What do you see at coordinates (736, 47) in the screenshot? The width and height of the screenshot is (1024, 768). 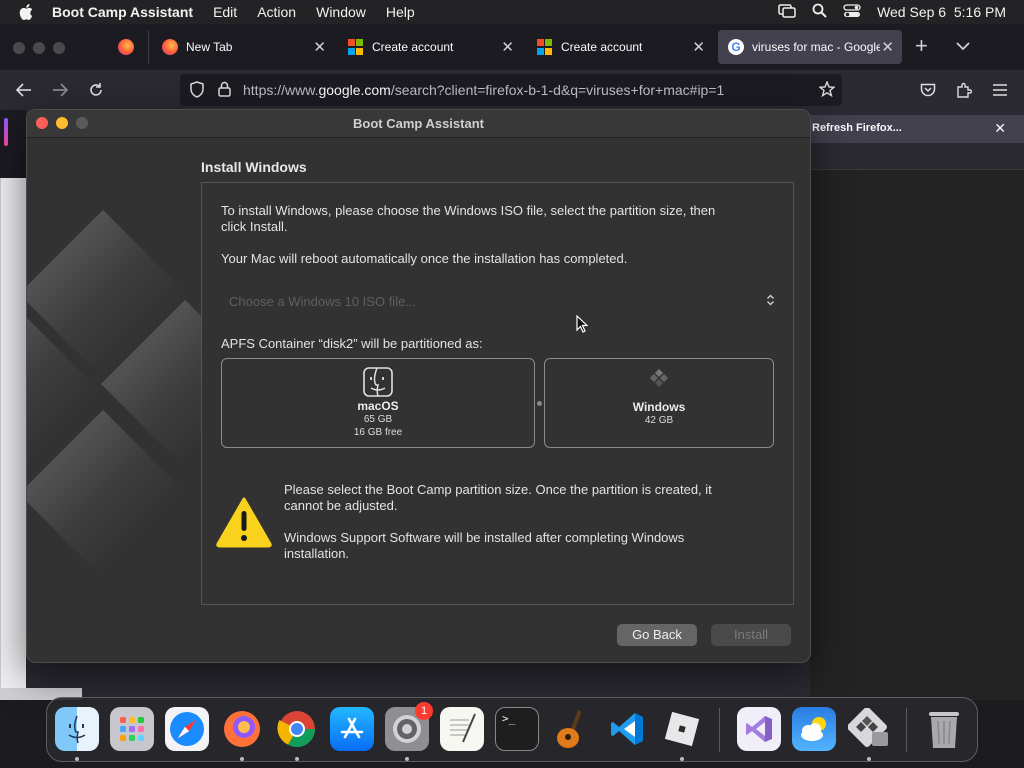 I see `google-icon: G` at bounding box center [736, 47].